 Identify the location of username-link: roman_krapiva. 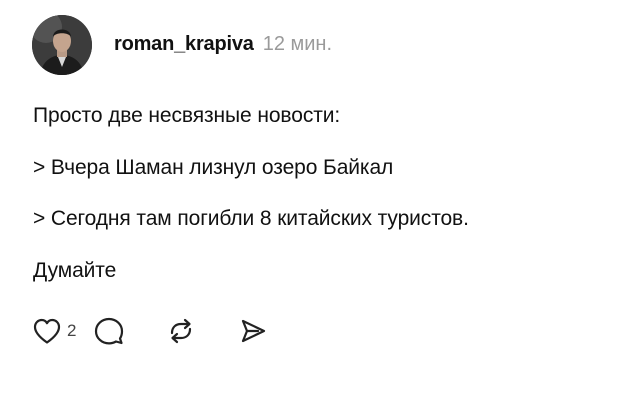
(184, 44).